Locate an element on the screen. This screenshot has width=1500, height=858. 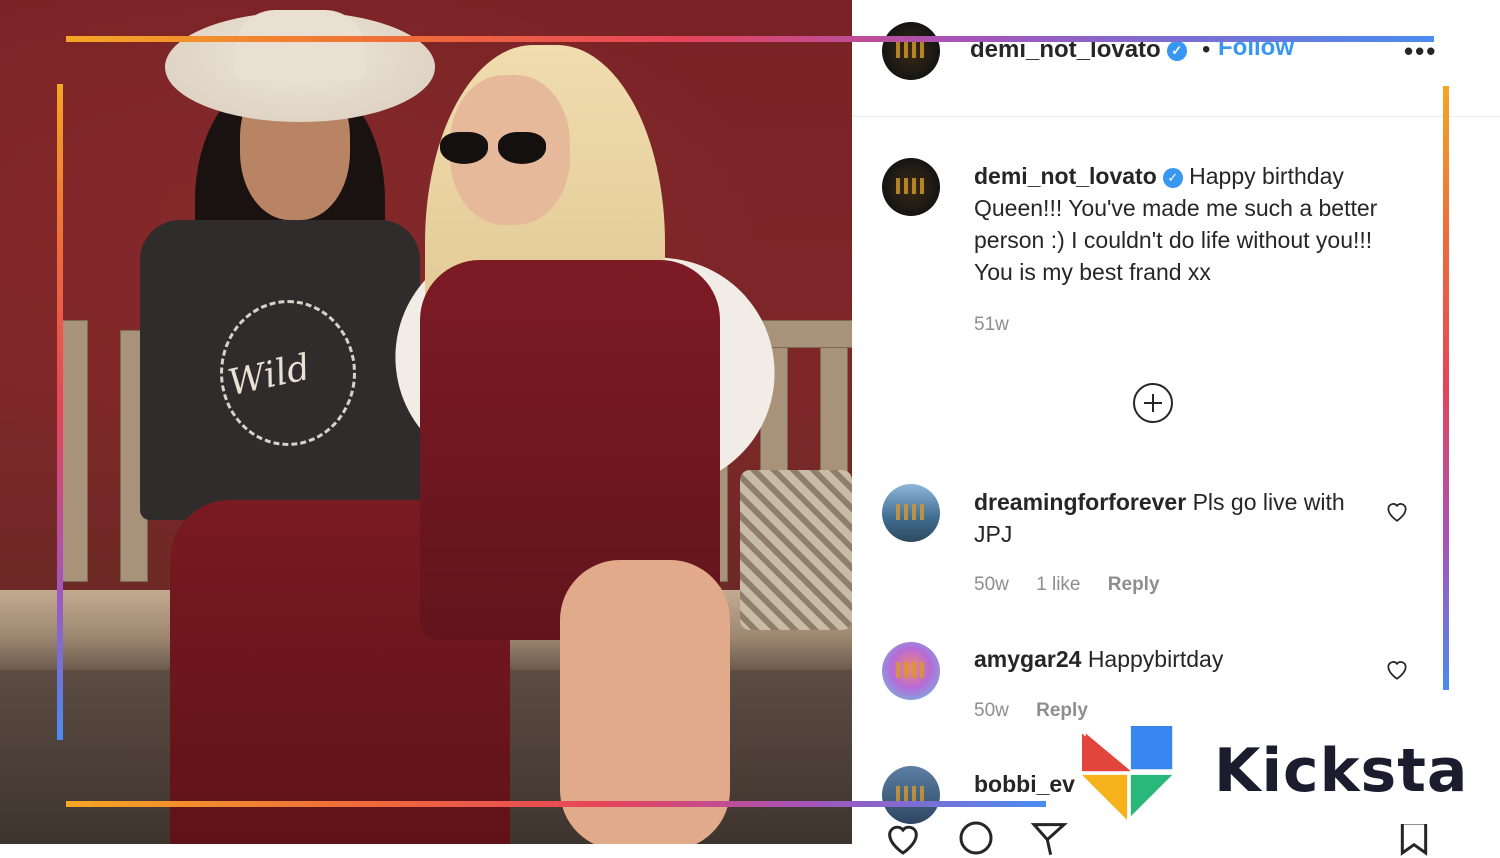
comment: amygar24 Happybirtday is located at coordinates (1174, 659).